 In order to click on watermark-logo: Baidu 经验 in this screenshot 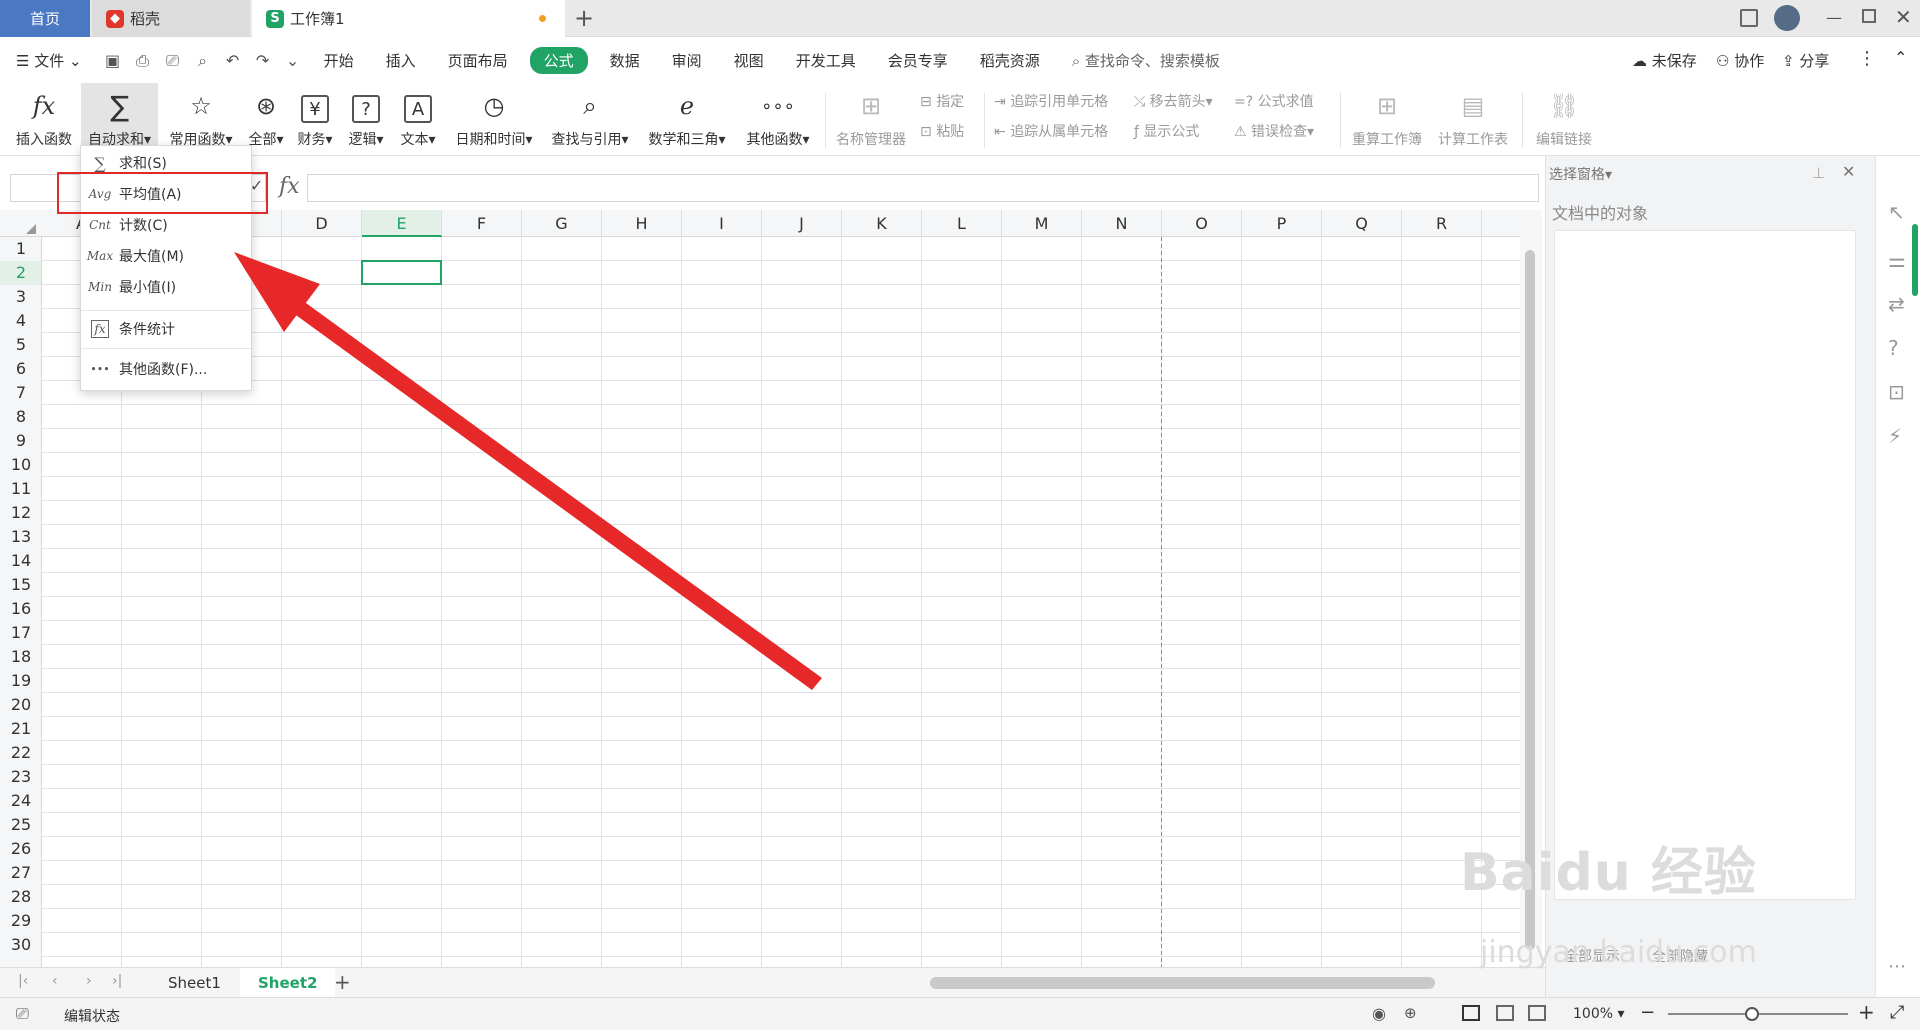, I will do `click(1608, 873)`.